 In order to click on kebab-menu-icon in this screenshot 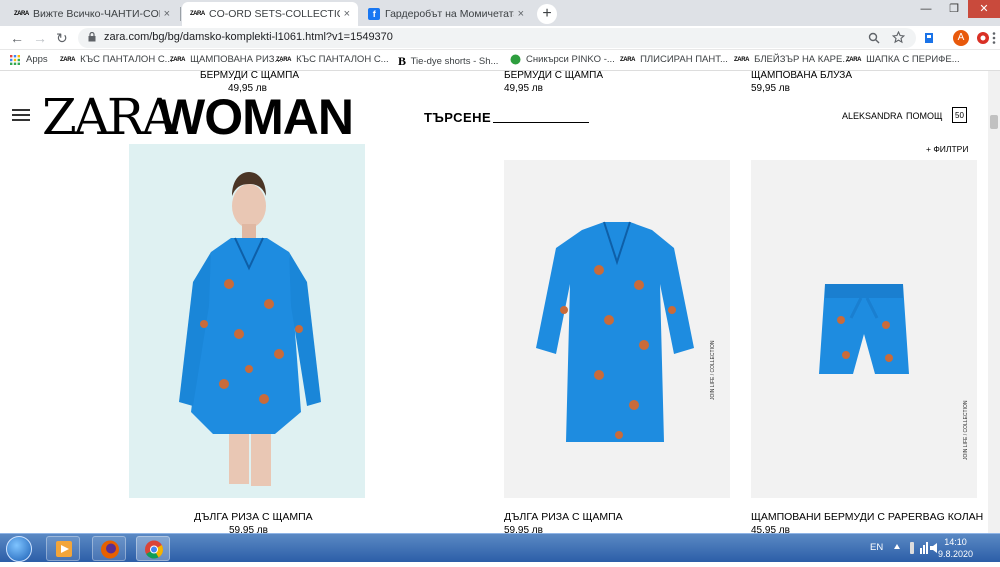, I will do `click(994, 38)`.